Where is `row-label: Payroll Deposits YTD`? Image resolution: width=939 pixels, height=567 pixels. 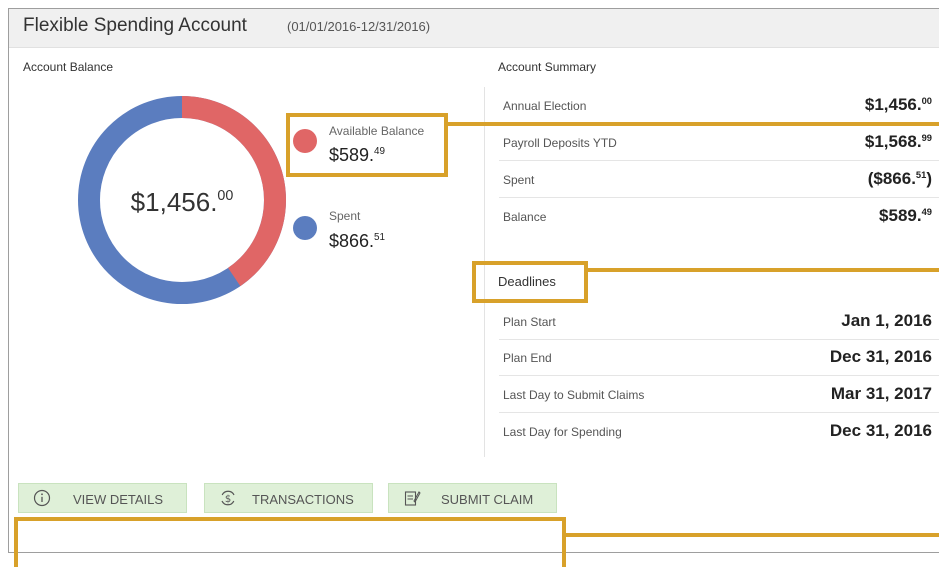 row-label: Payroll Deposits YTD is located at coordinates (560, 143).